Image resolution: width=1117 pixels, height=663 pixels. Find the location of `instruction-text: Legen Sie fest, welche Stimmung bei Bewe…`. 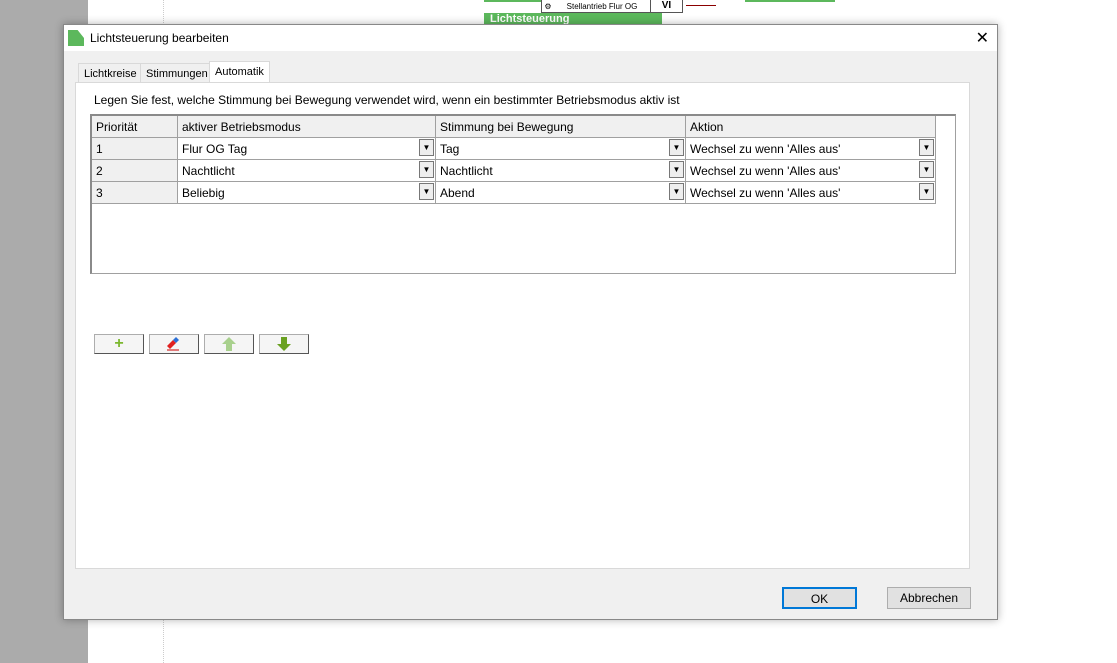

instruction-text: Legen Sie fest, welche Stimmung bei Bewe… is located at coordinates (387, 100).